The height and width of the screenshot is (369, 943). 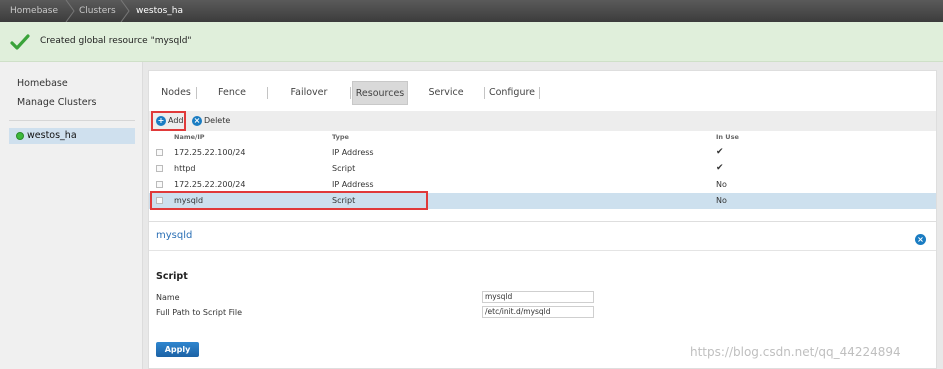 What do you see at coordinates (542, 139) in the screenshot?
I see `table-header: Name/IP Type In Use` at bounding box center [542, 139].